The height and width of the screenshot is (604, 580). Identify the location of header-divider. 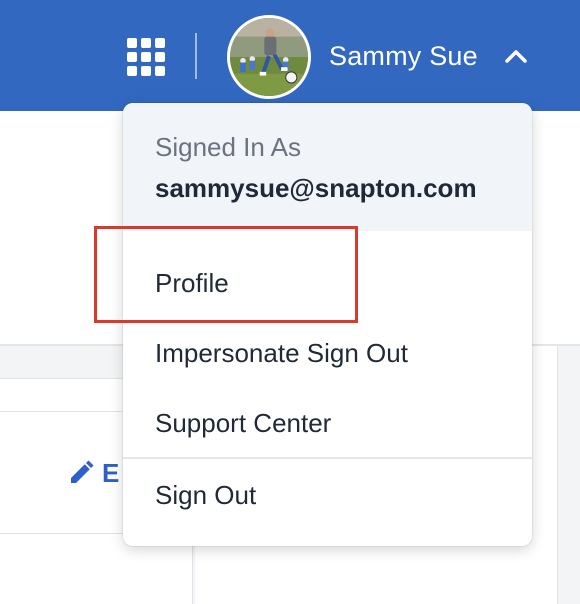
(196, 56).